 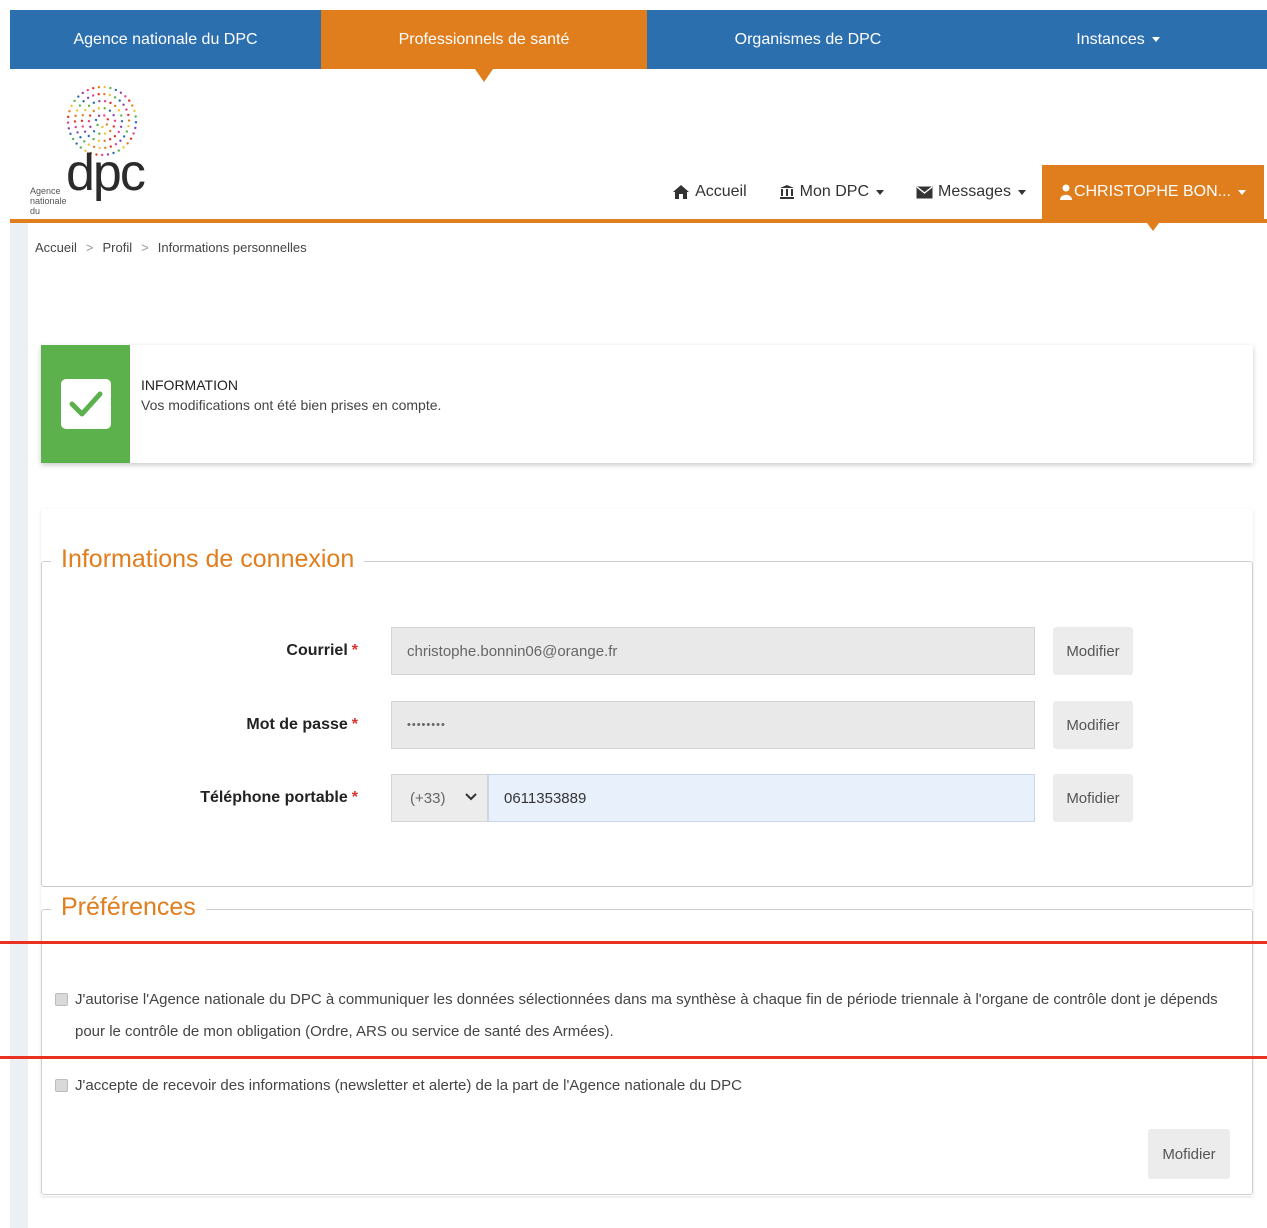 I want to click on annotation-line-top, so click(x=633, y=942).